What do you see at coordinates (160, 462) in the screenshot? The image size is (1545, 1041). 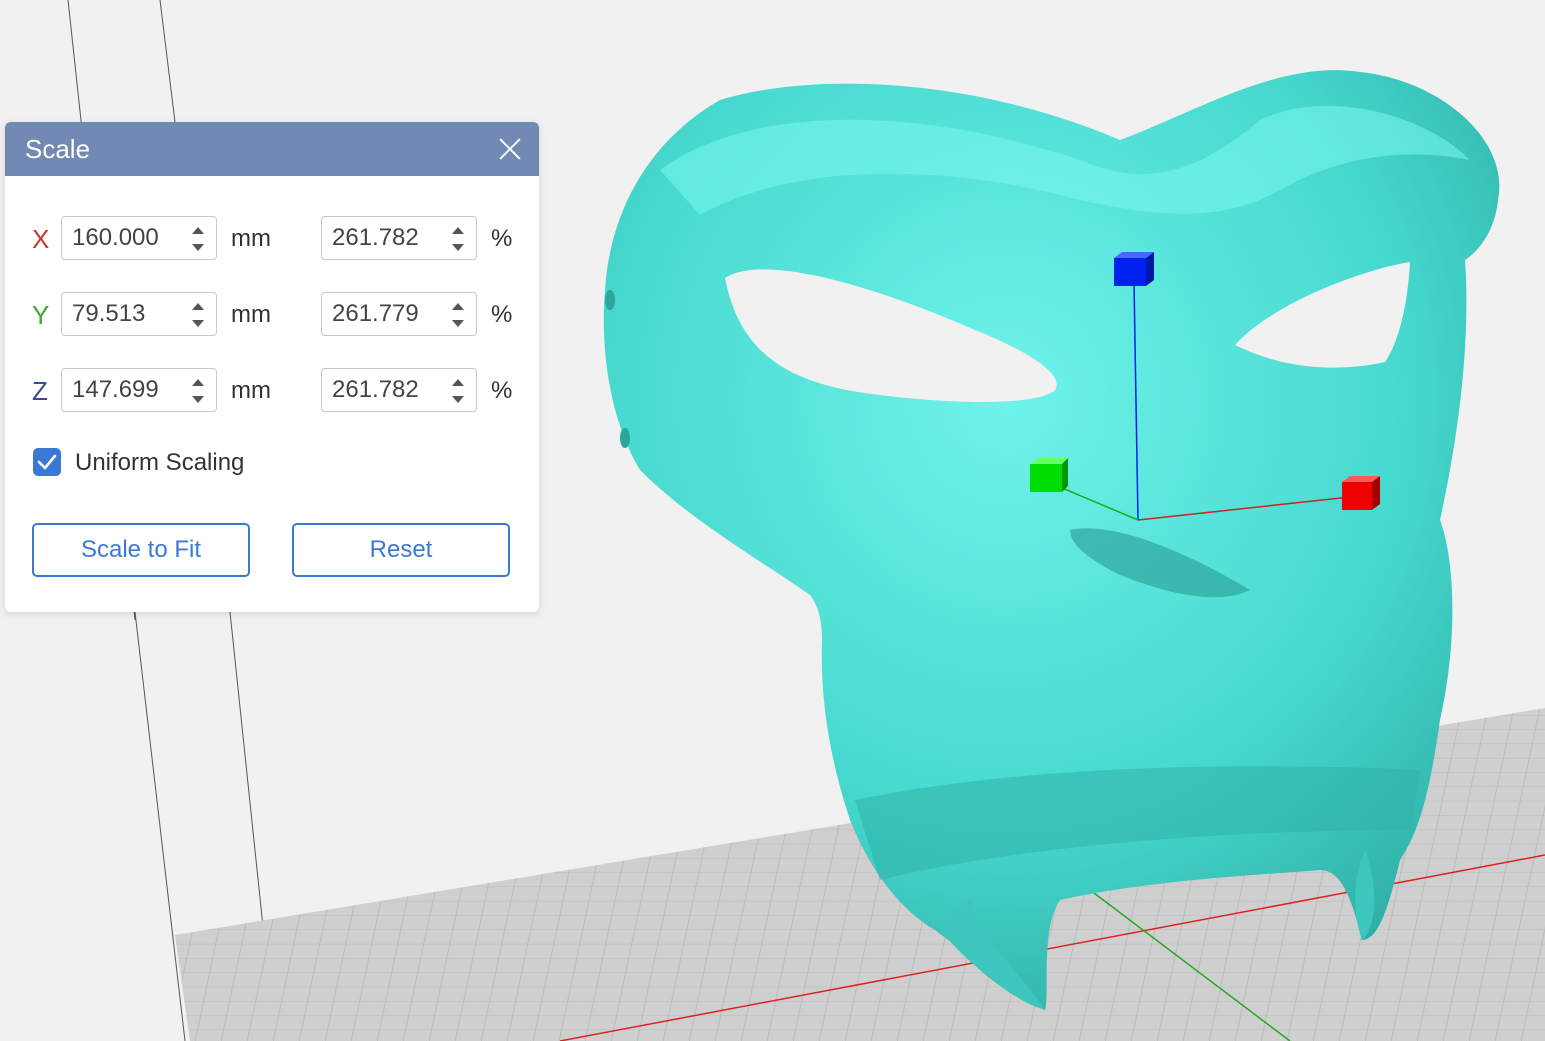 I see `uniform-scaling-label: Uniform Scaling` at bounding box center [160, 462].